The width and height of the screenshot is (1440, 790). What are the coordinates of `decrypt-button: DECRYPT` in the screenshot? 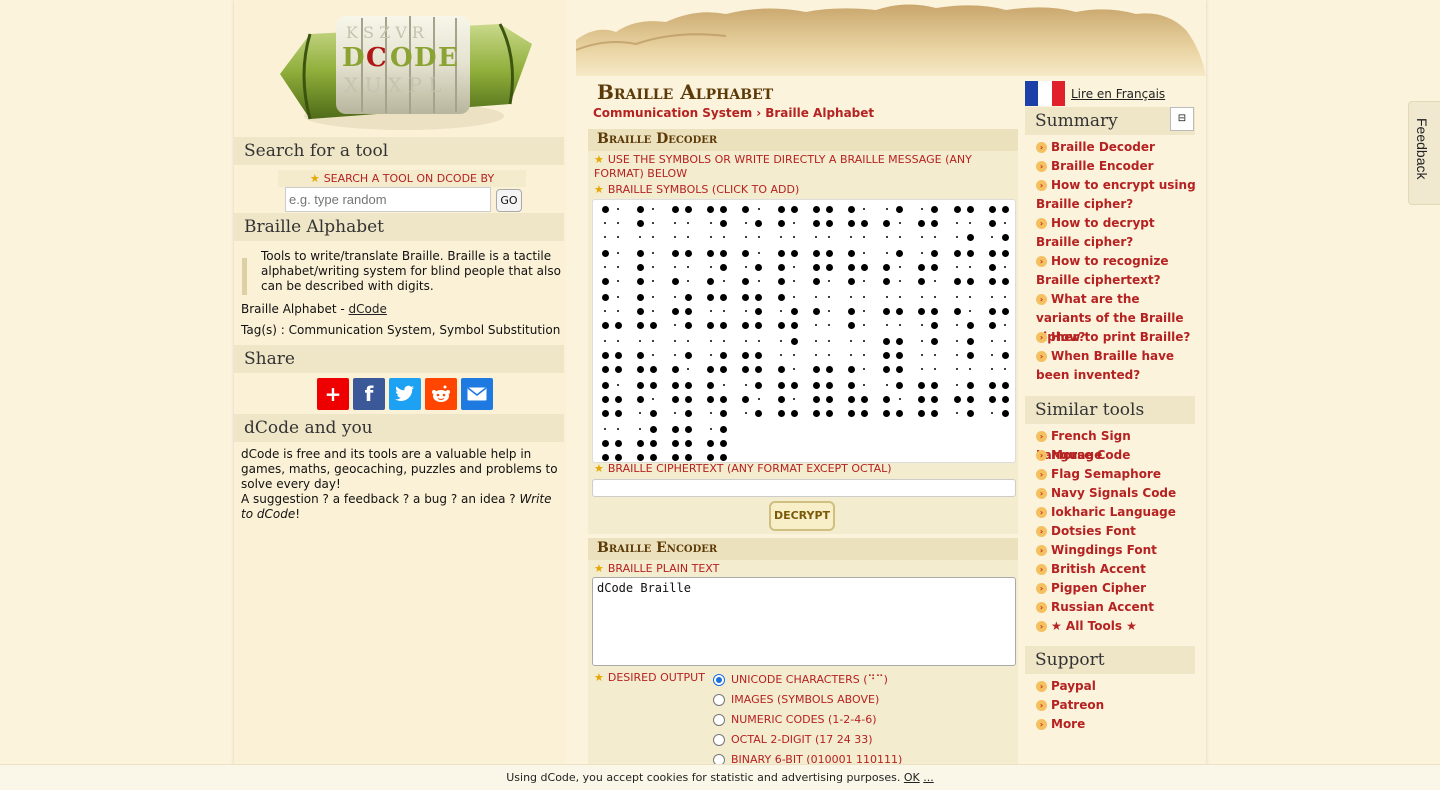 It's located at (802, 516).